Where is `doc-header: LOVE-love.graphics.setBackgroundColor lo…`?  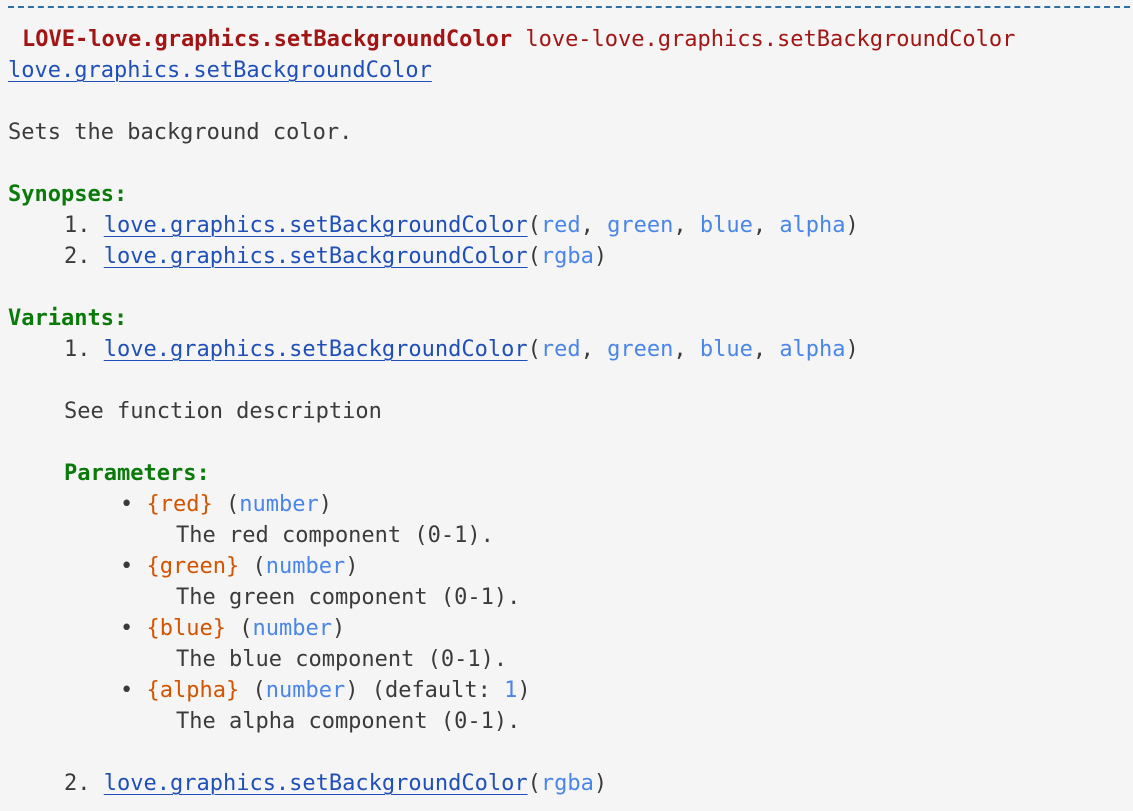
doc-header: LOVE-love.graphics.setBackgroundColor lo… is located at coordinates (518, 39).